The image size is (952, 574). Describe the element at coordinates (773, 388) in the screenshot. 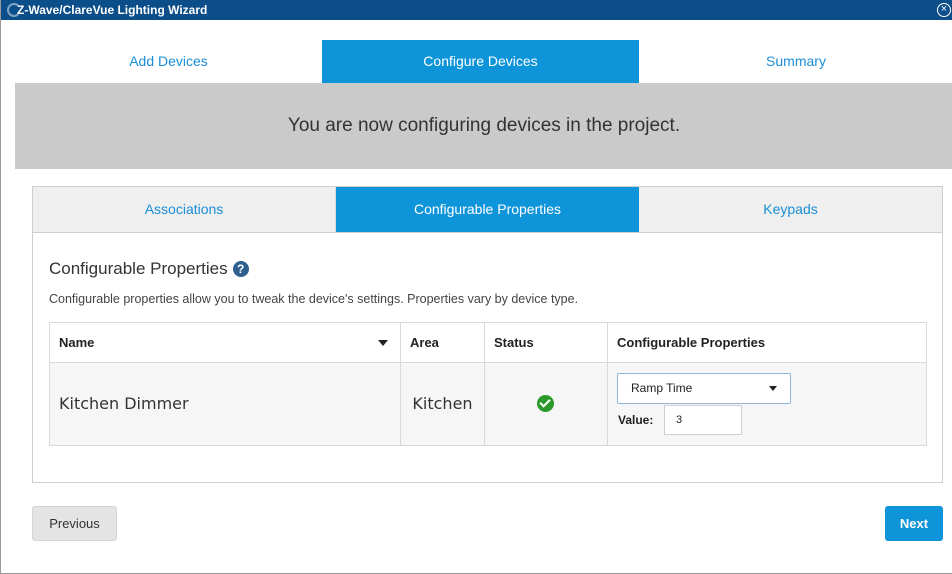

I see `chevron-down-icon` at that location.